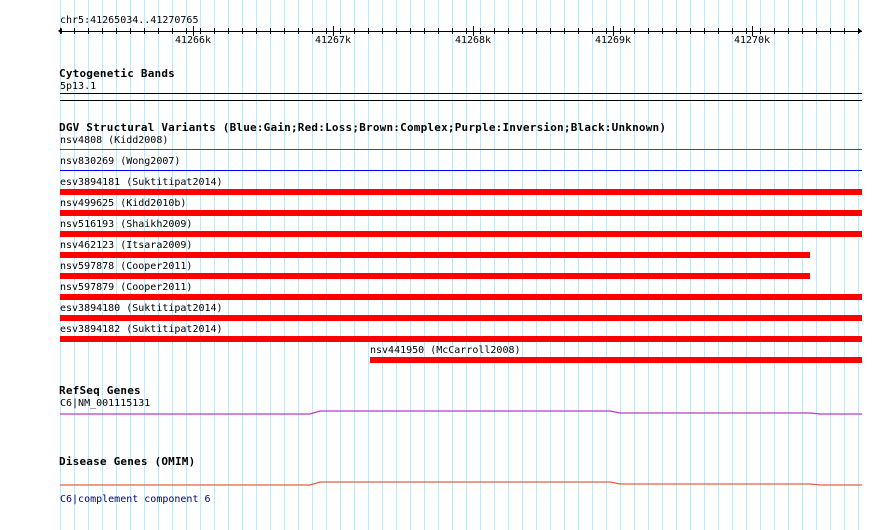  What do you see at coordinates (752, 40) in the screenshot?
I see `ruler-tick-label: 41270k` at bounding box center [752, 40].